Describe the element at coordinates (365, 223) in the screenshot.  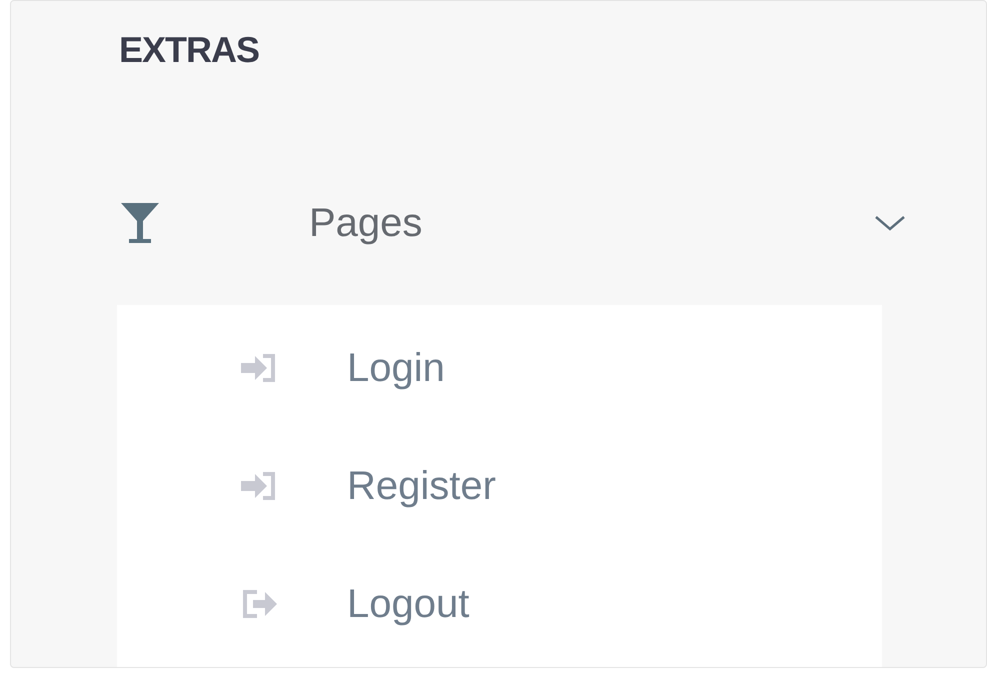
I see `menu-label: Pages` at that location.